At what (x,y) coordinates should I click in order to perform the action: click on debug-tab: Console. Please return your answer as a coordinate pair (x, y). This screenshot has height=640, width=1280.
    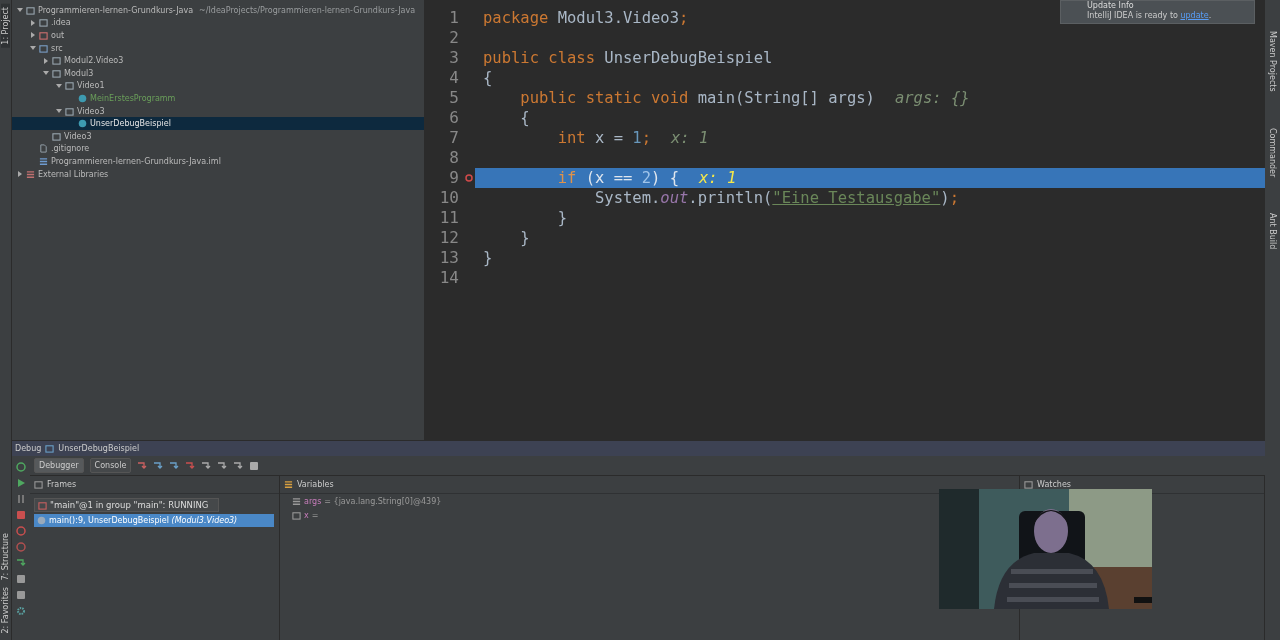
    Looking at the image, I should click on (110, 465).